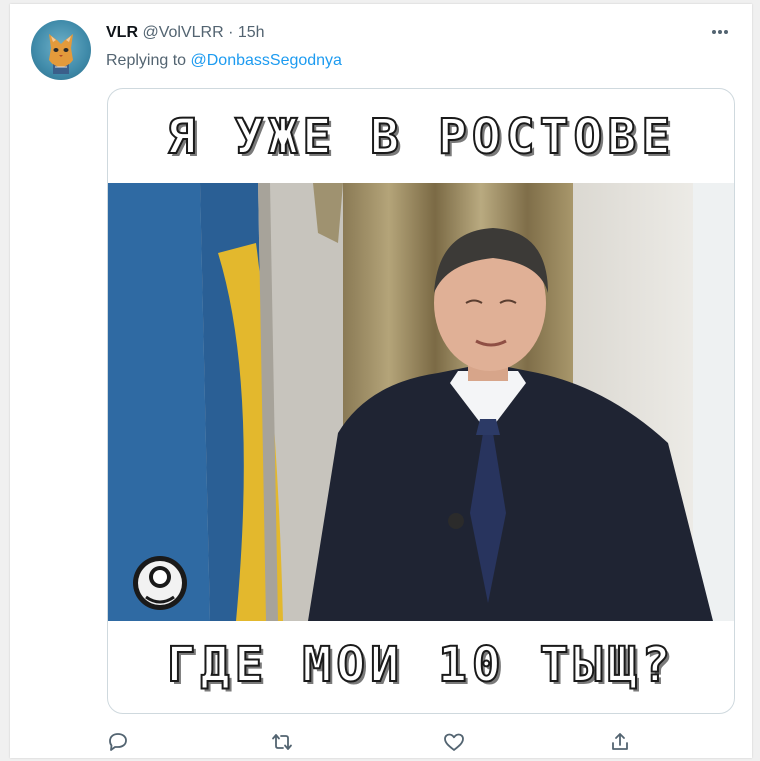 The image size is (760, 761). I want to click on cat-avatar-illustration, so click(61, 54).